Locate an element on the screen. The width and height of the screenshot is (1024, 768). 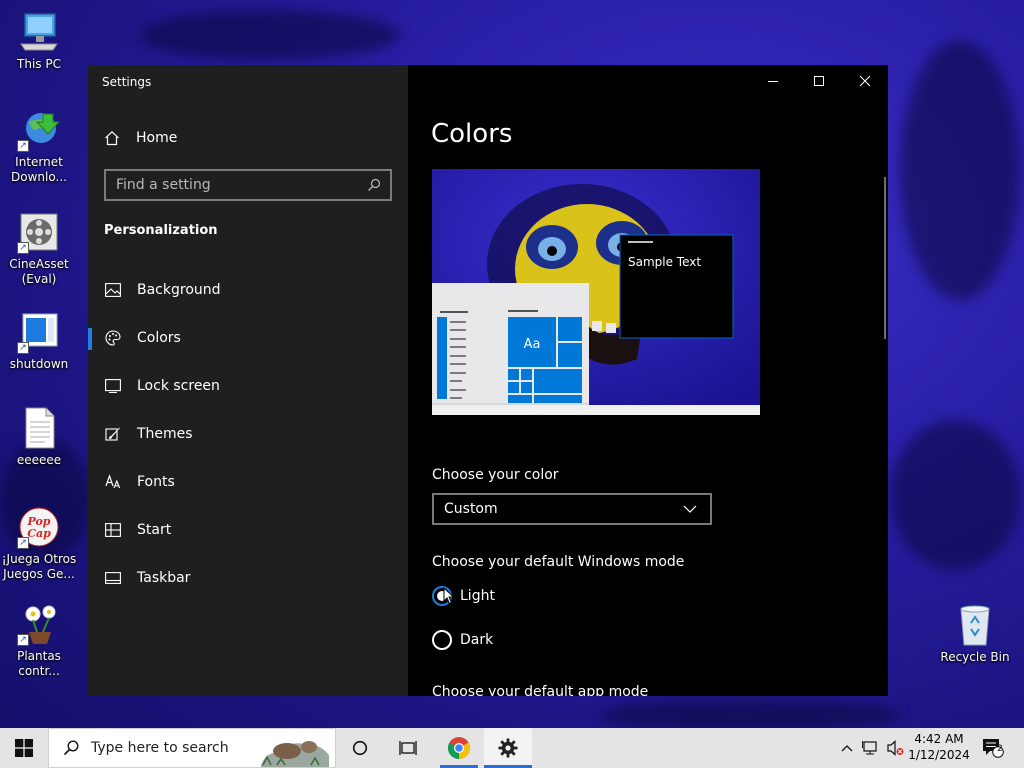
search-placeholder: Find a setting is located at coordinates (163, 185).